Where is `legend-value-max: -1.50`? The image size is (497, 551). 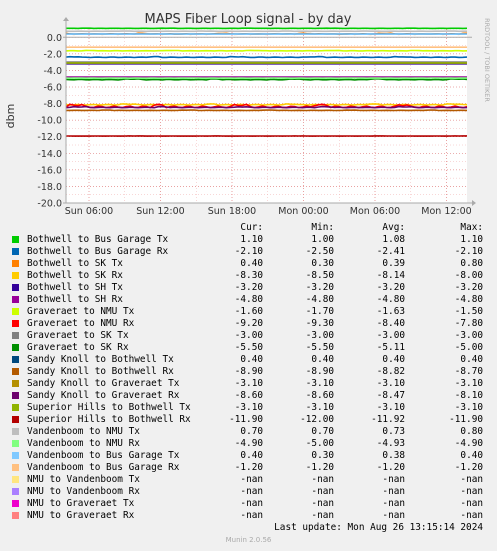 legend-value-max: -1.50 is located at coordinates (468, 311).